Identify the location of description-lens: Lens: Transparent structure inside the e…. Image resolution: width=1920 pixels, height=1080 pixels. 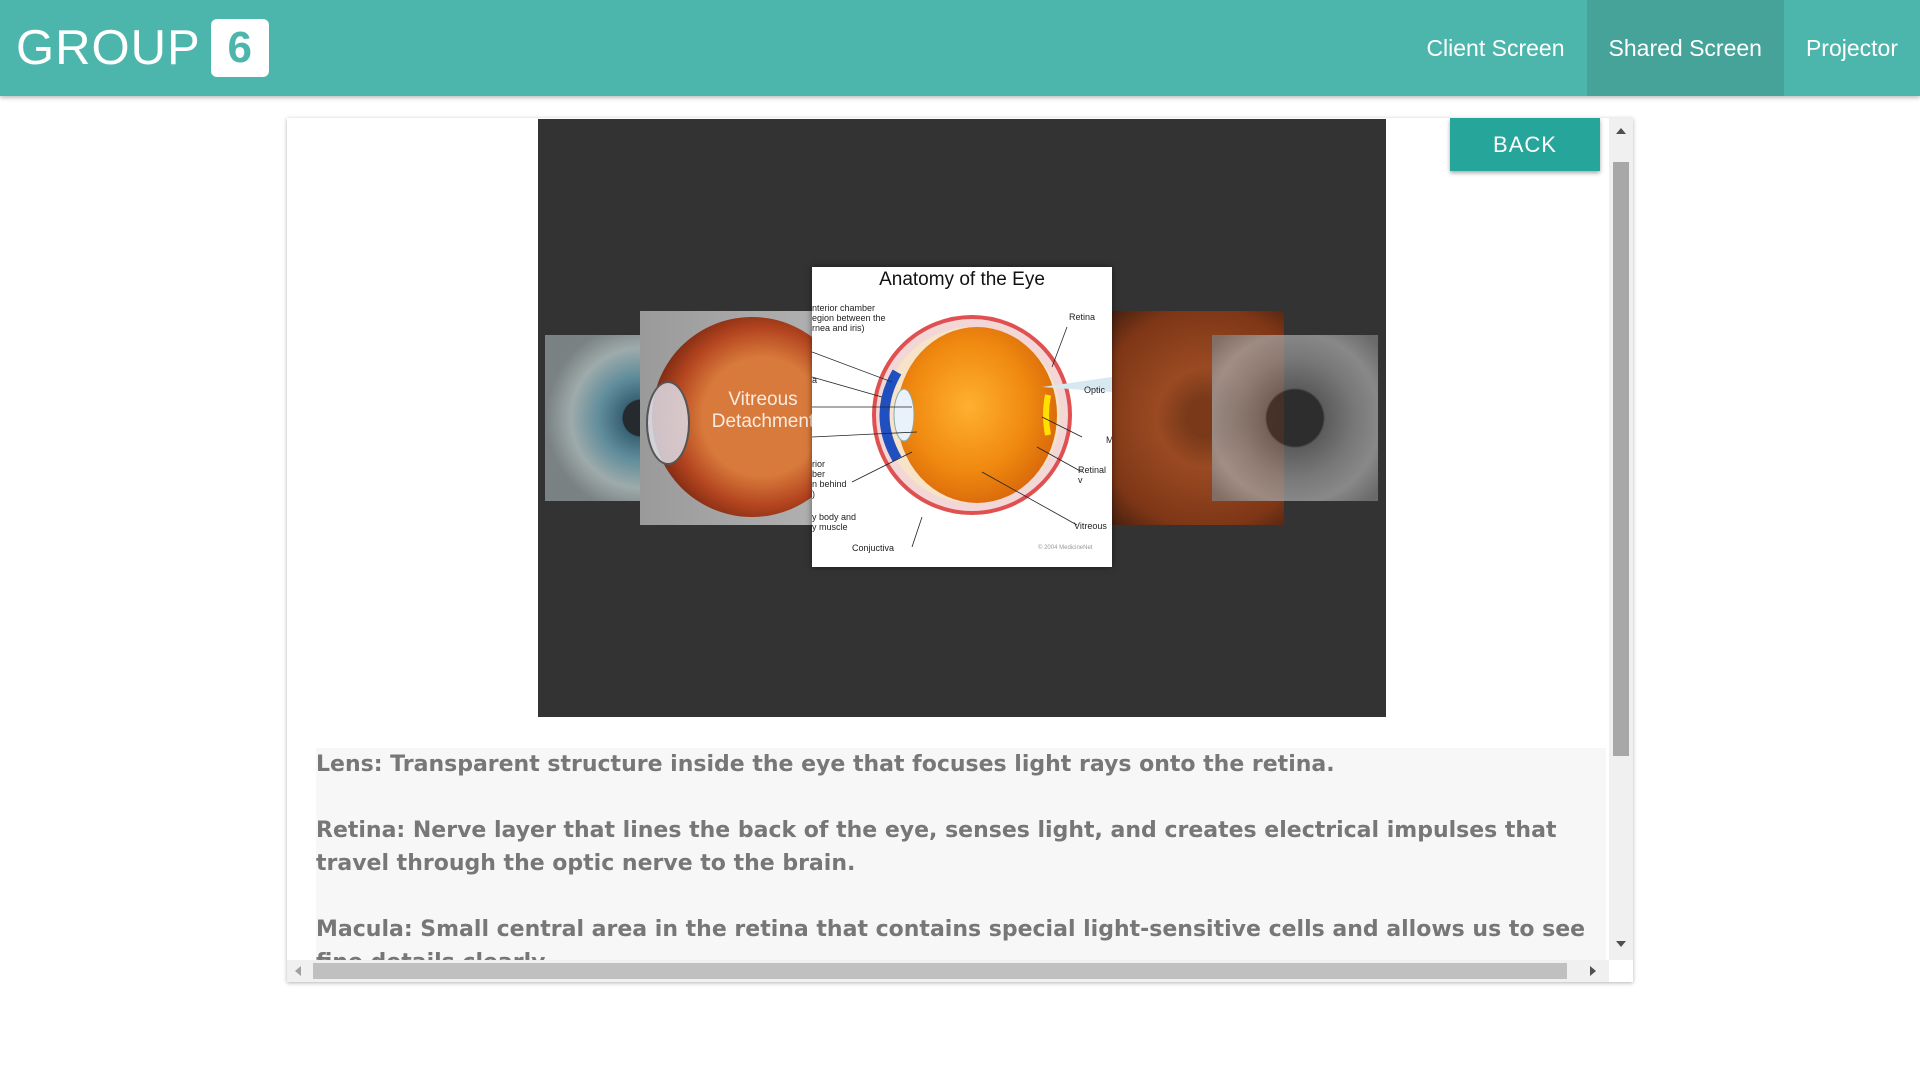
(825, 764).